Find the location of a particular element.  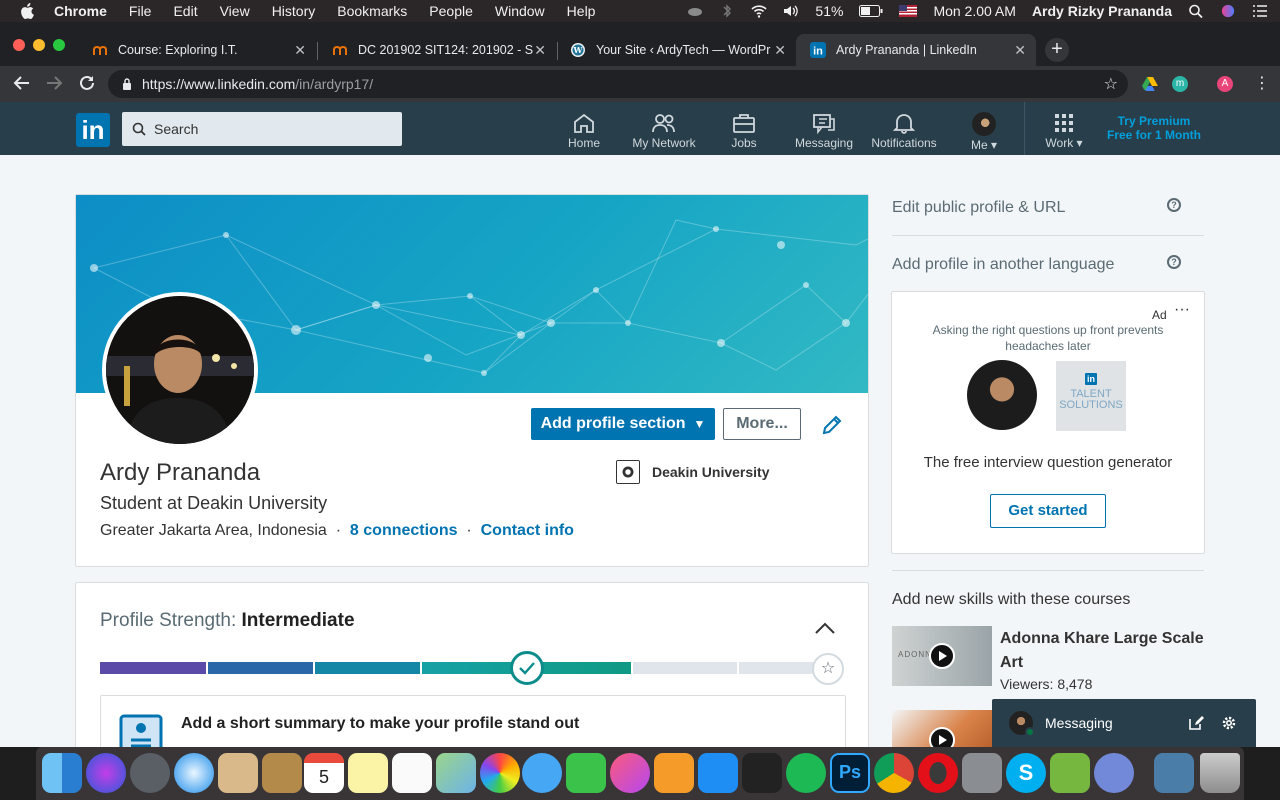

menu-people: People is located at coordinates (451, 11).